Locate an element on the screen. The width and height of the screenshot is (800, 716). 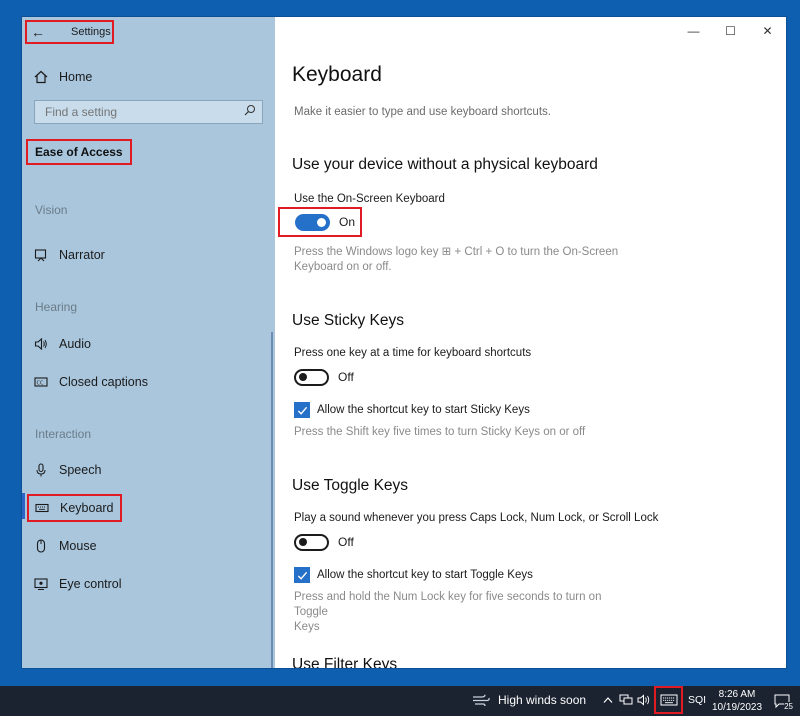
svg-text: CC is located at coordinates (40, 384).